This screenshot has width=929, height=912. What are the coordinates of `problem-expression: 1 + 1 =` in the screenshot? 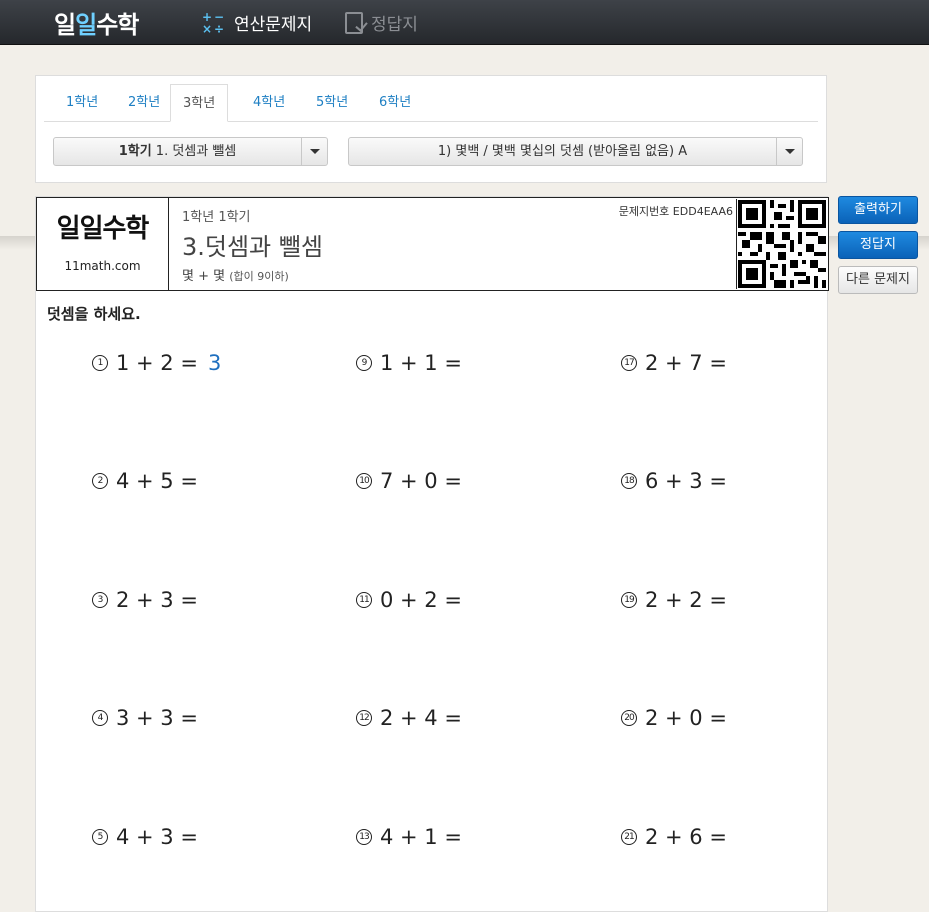 It's located at (421, 363).